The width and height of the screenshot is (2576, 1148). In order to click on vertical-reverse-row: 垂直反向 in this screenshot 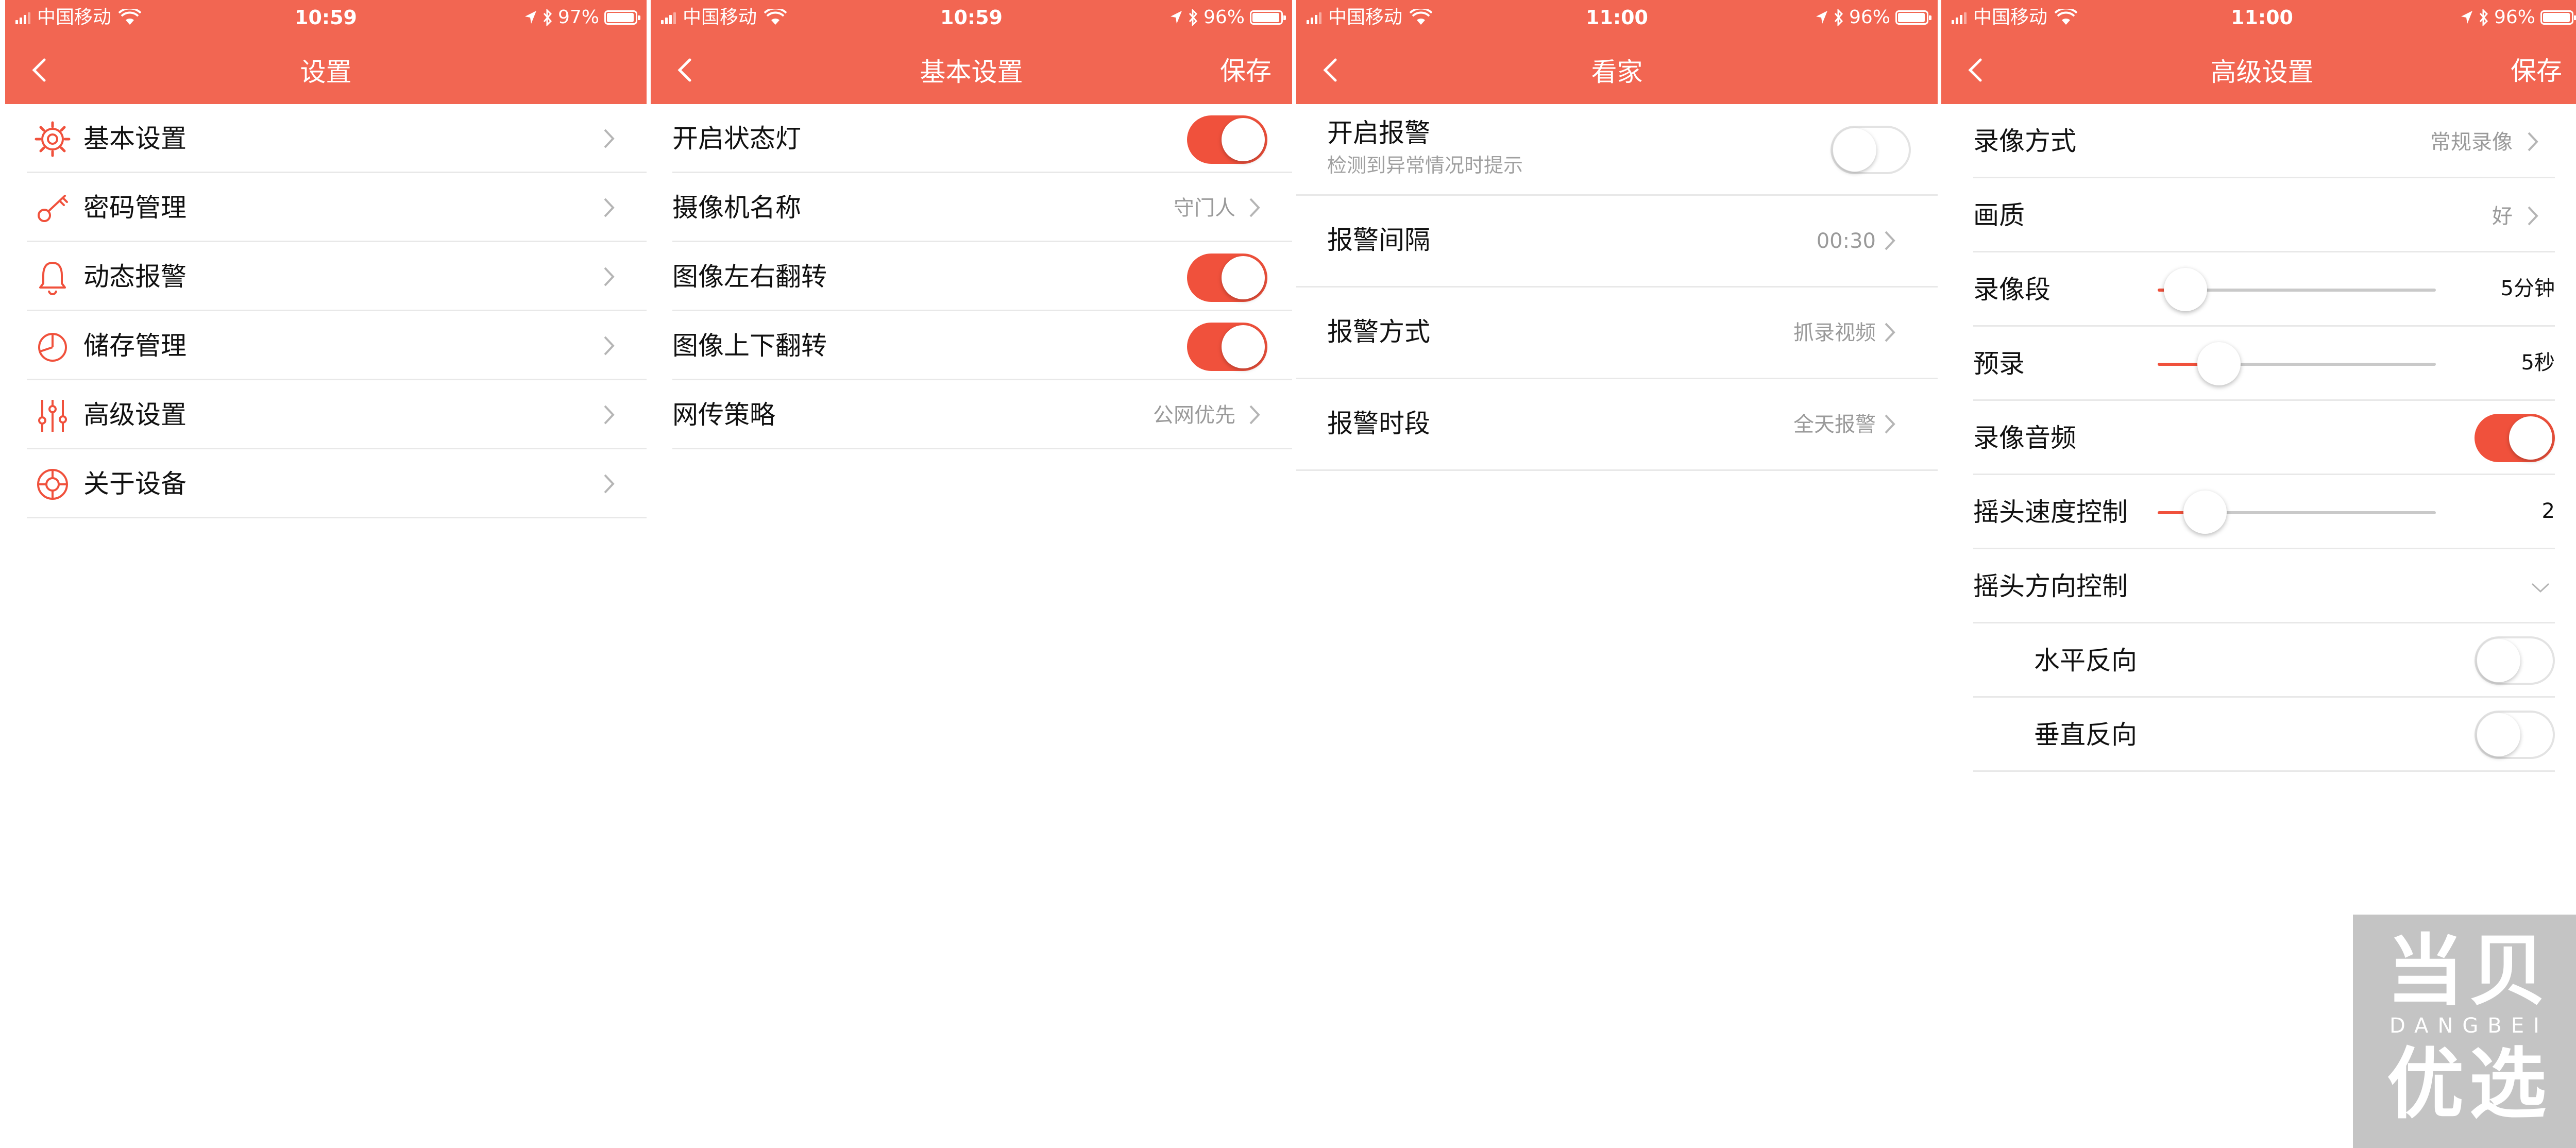, I will do `click(2264, 735)`.